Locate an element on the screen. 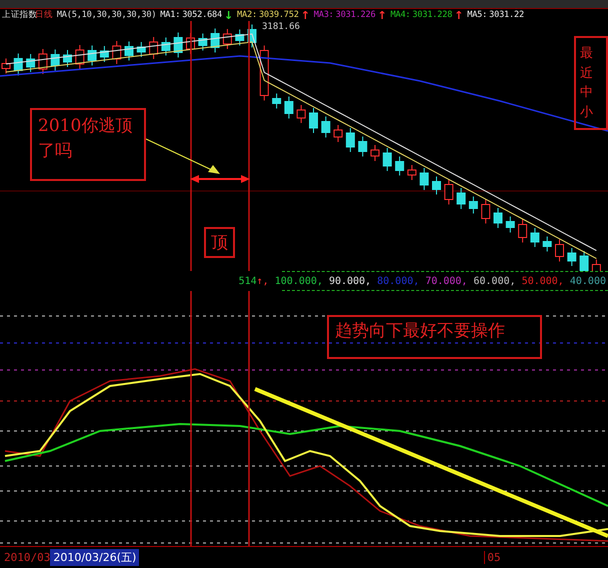 The width and height of the screenshot is (608, 568). level-value: 60.000, is located at coordinates (495, 281).